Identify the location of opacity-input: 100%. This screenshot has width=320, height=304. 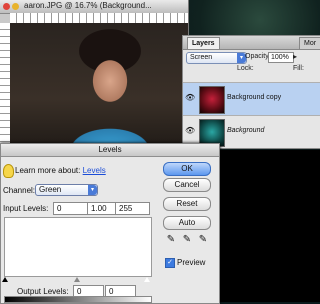
(281, 57).